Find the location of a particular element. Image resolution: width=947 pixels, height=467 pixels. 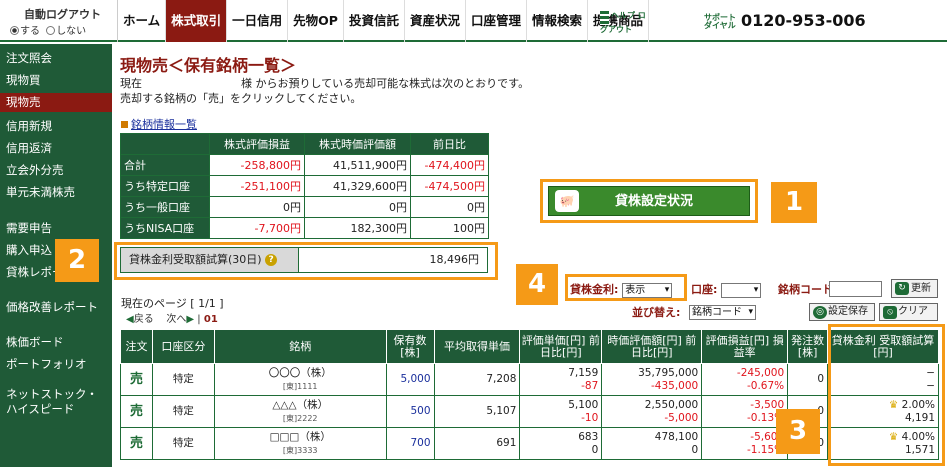

sidebar-item-margin-close: 信用返済 is located at coordinates (56, 148).